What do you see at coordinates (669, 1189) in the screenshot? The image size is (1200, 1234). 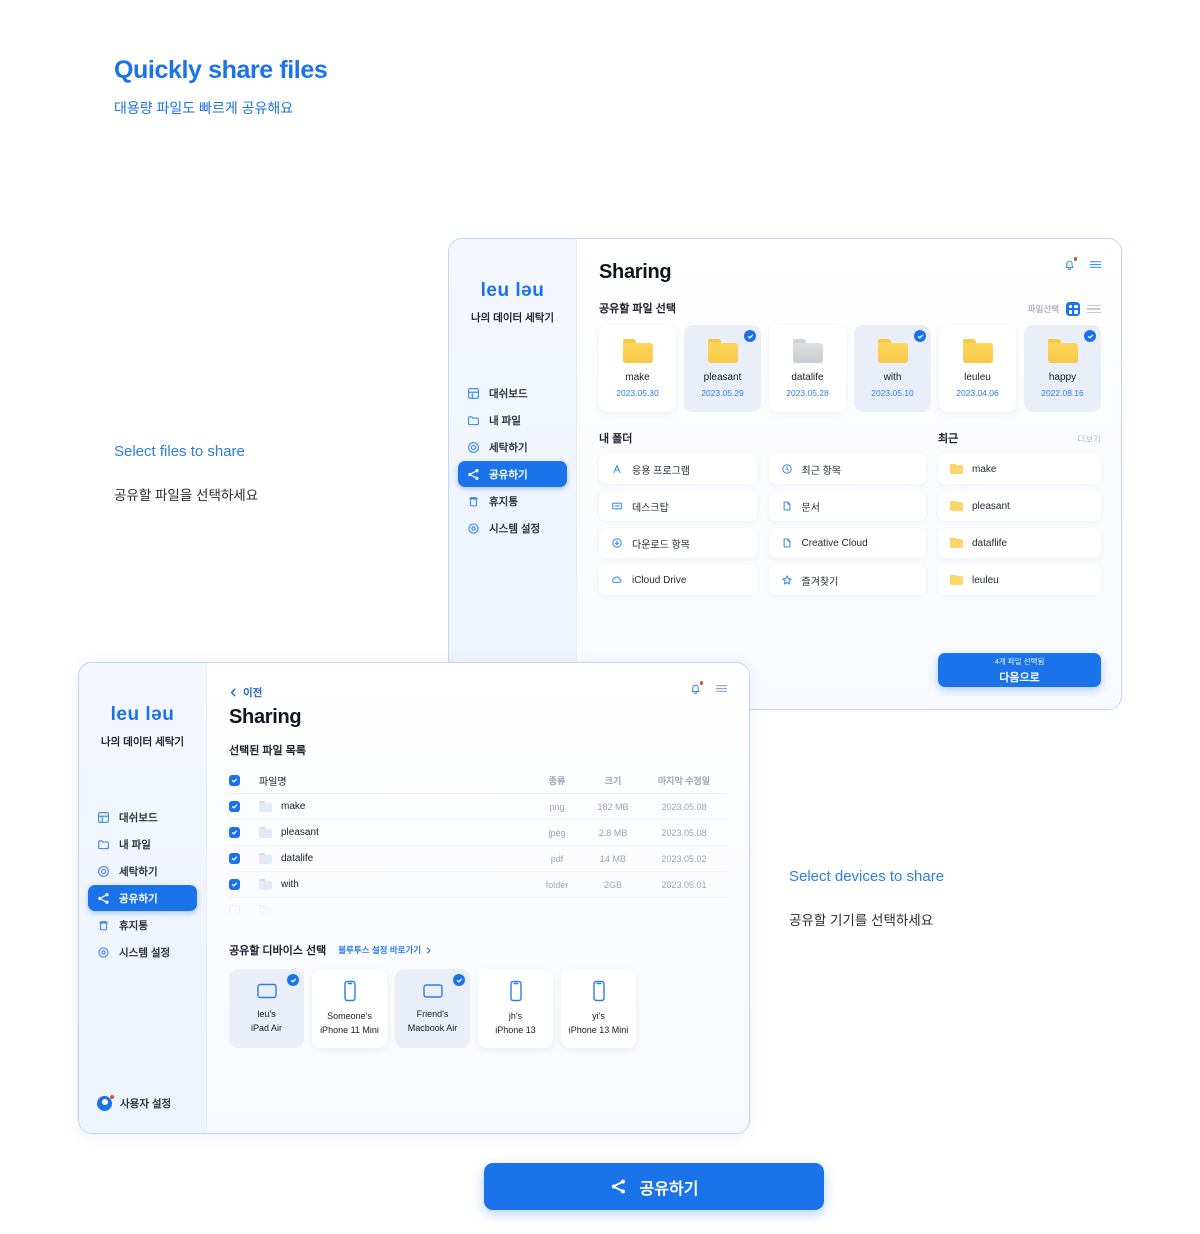 I see `share-button-label: 공유하기` at bounding box center [669, 1189].